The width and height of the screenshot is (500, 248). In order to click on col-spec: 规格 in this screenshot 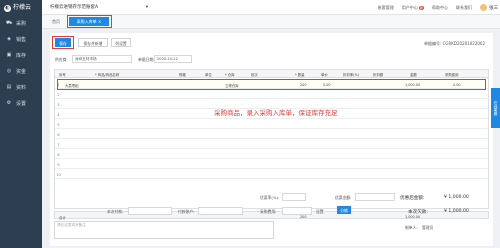, I will do `click(182, 75)`.